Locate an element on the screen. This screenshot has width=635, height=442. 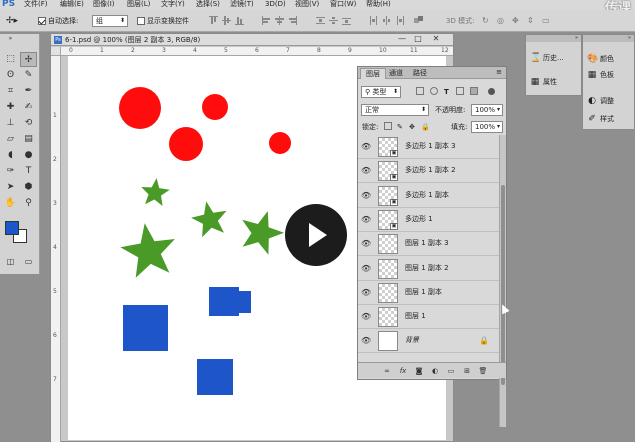
dock-item-swatches: ▦ 色板 is located at coordinates (600, 75).